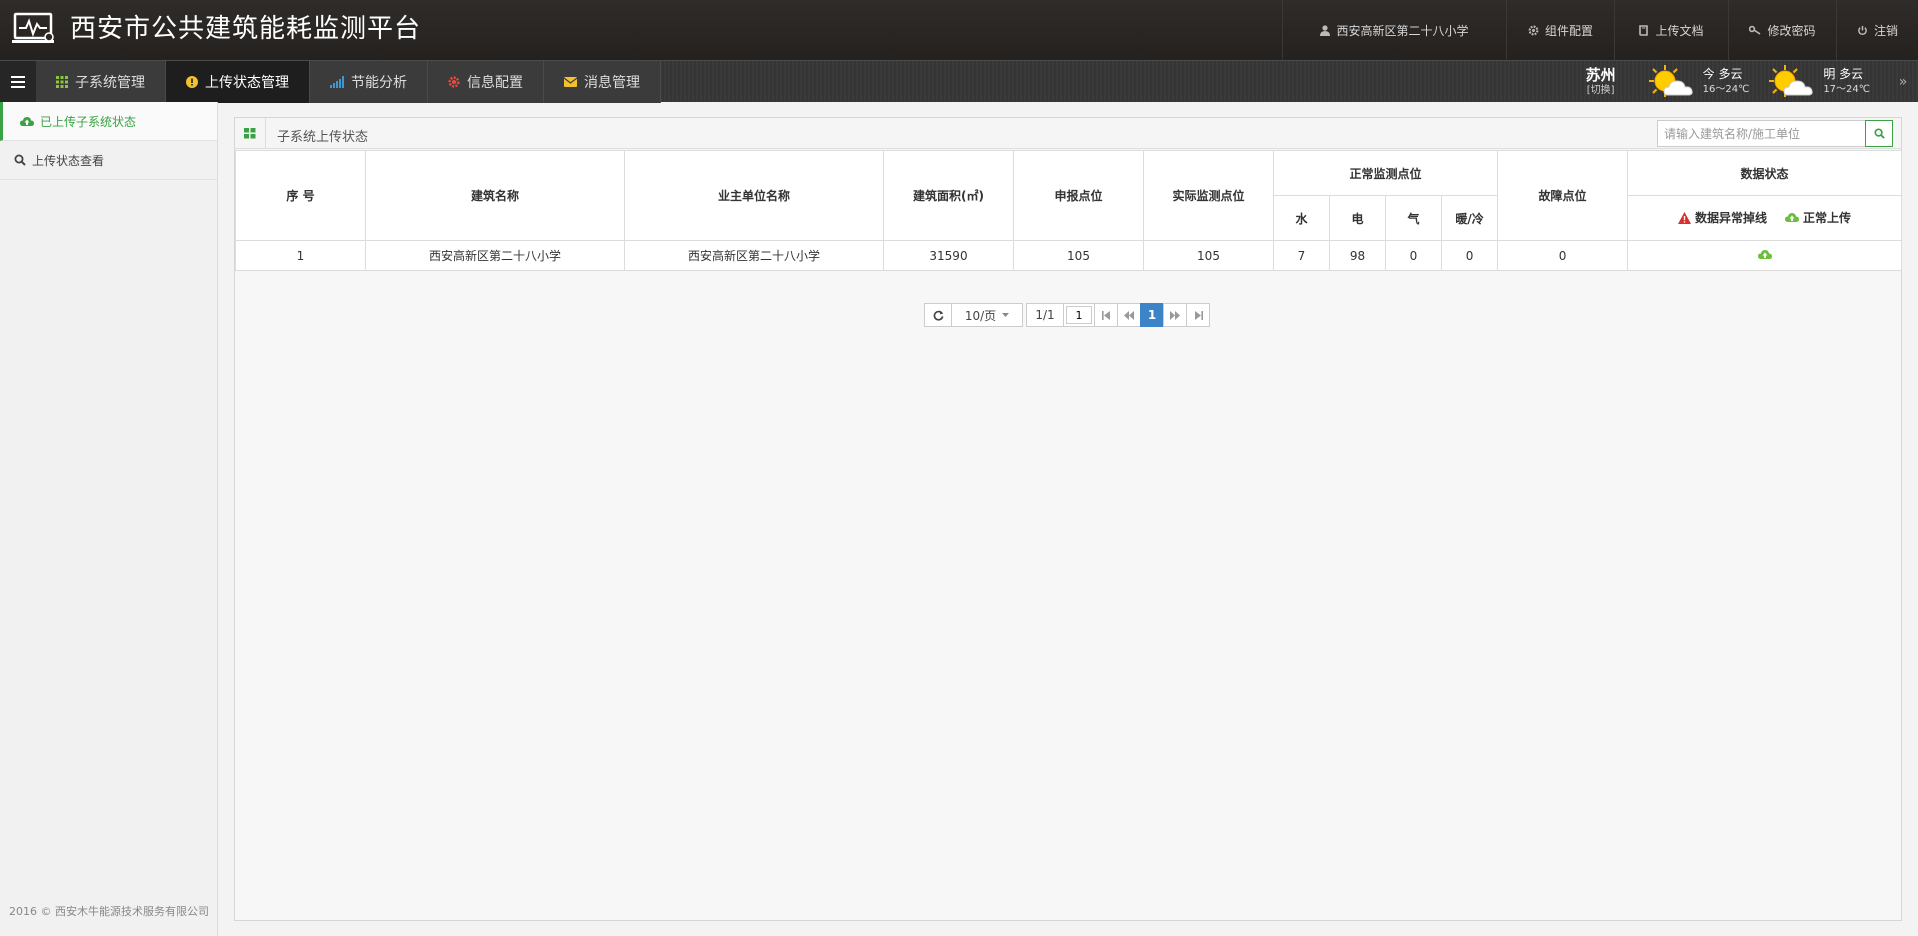 The height and width of the screenshot is (936, 1918). I want to click on tab-label: 消息管理, so click(612, 83).